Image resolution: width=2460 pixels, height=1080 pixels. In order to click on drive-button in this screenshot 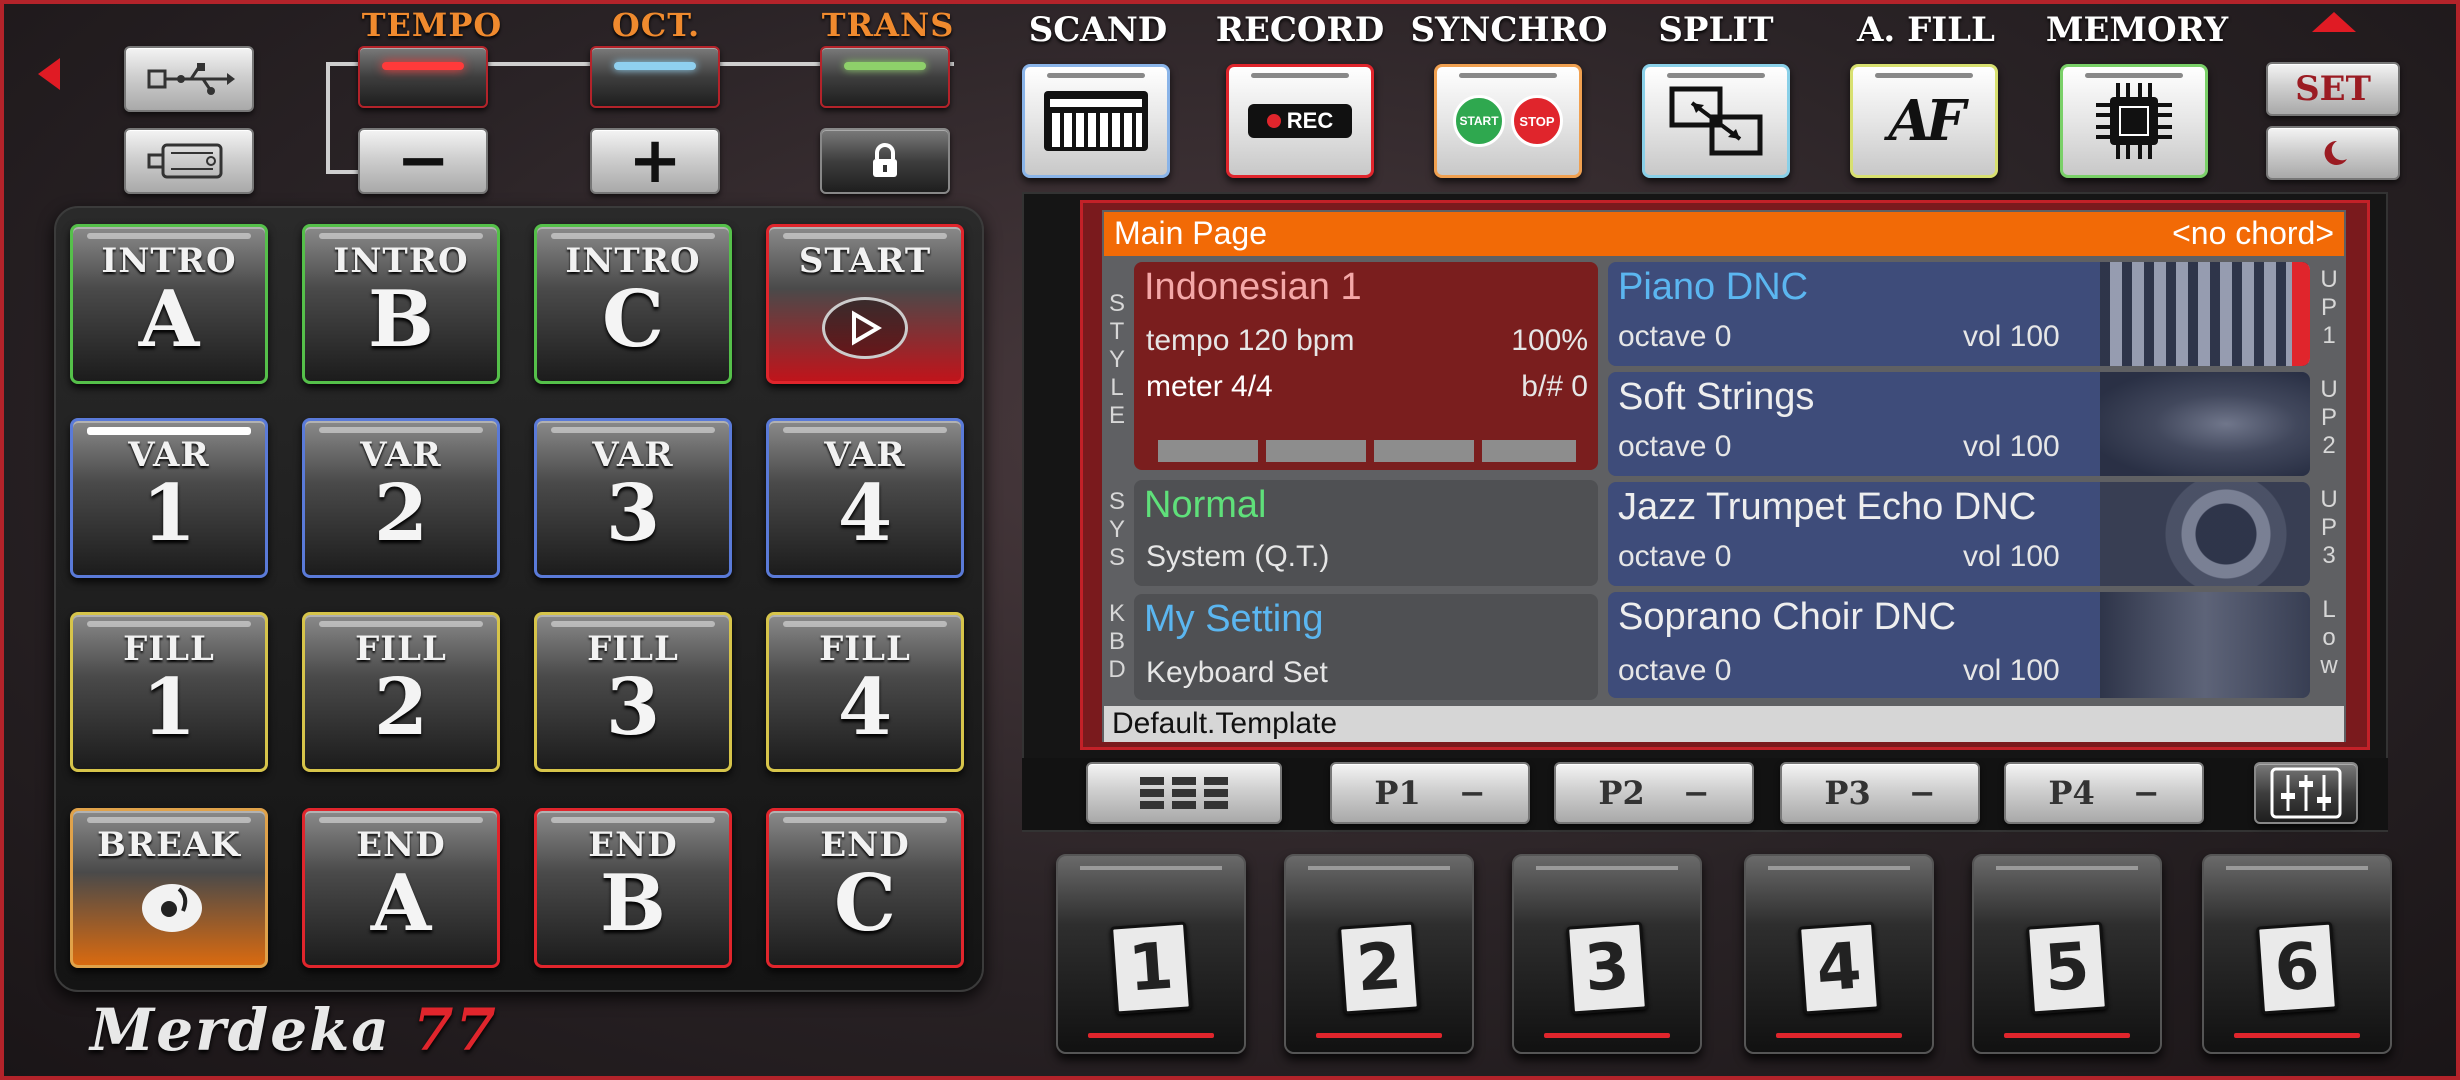, I will do `click(189, 161)`.